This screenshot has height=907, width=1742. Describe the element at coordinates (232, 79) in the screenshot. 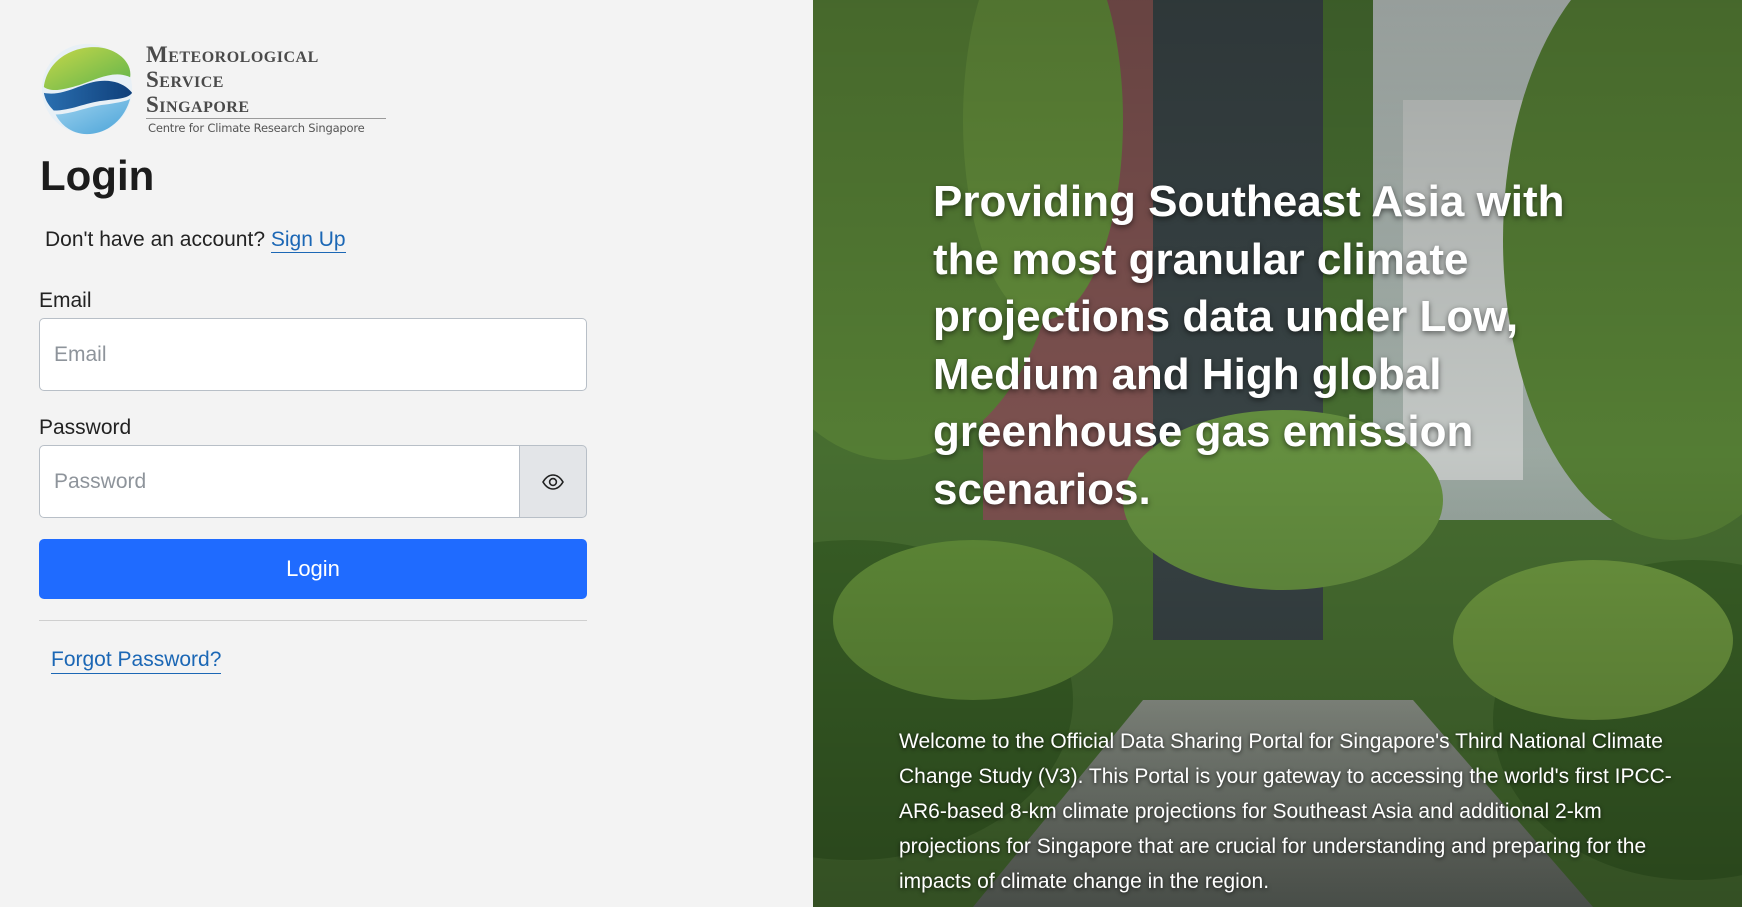

I see `brand-name: Meteorological Service Singapore` at that location.